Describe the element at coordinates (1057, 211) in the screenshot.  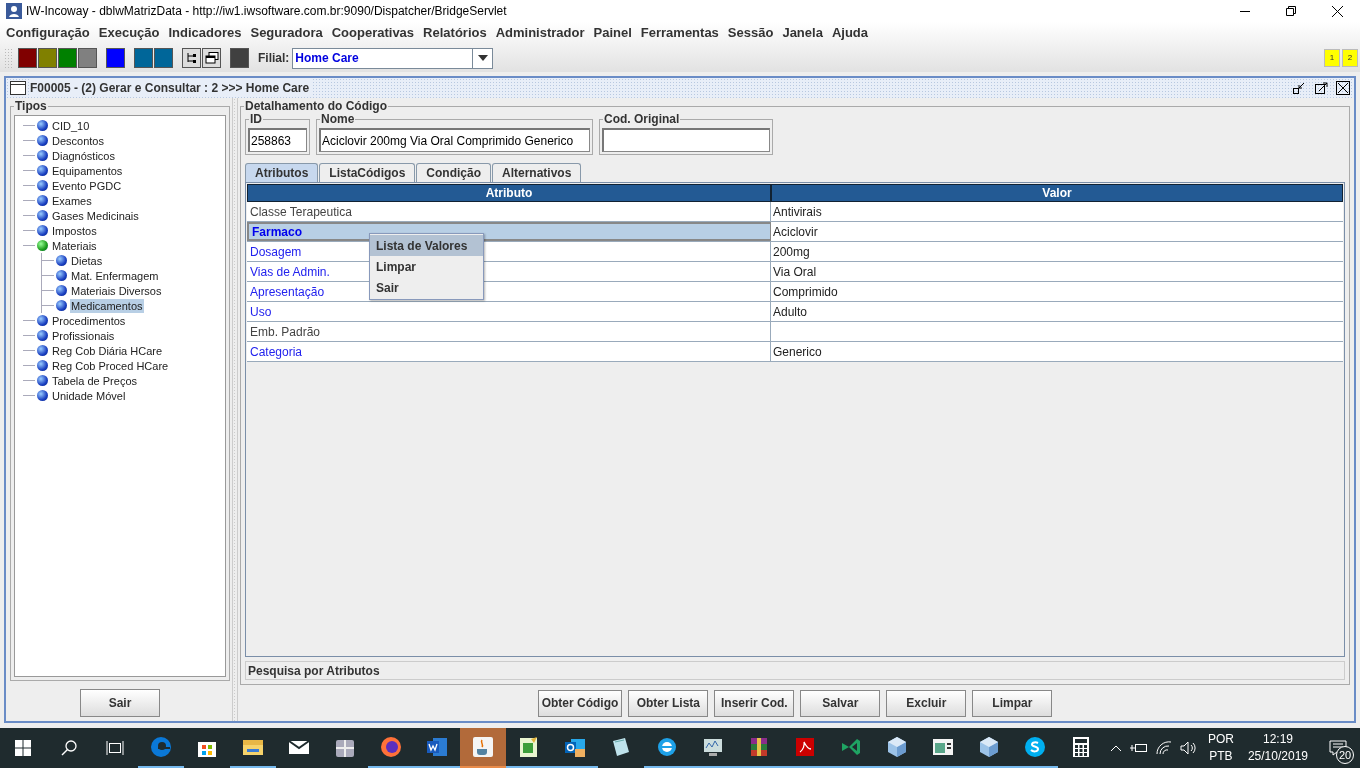
I see `table-cell: Antivirais` at that location.